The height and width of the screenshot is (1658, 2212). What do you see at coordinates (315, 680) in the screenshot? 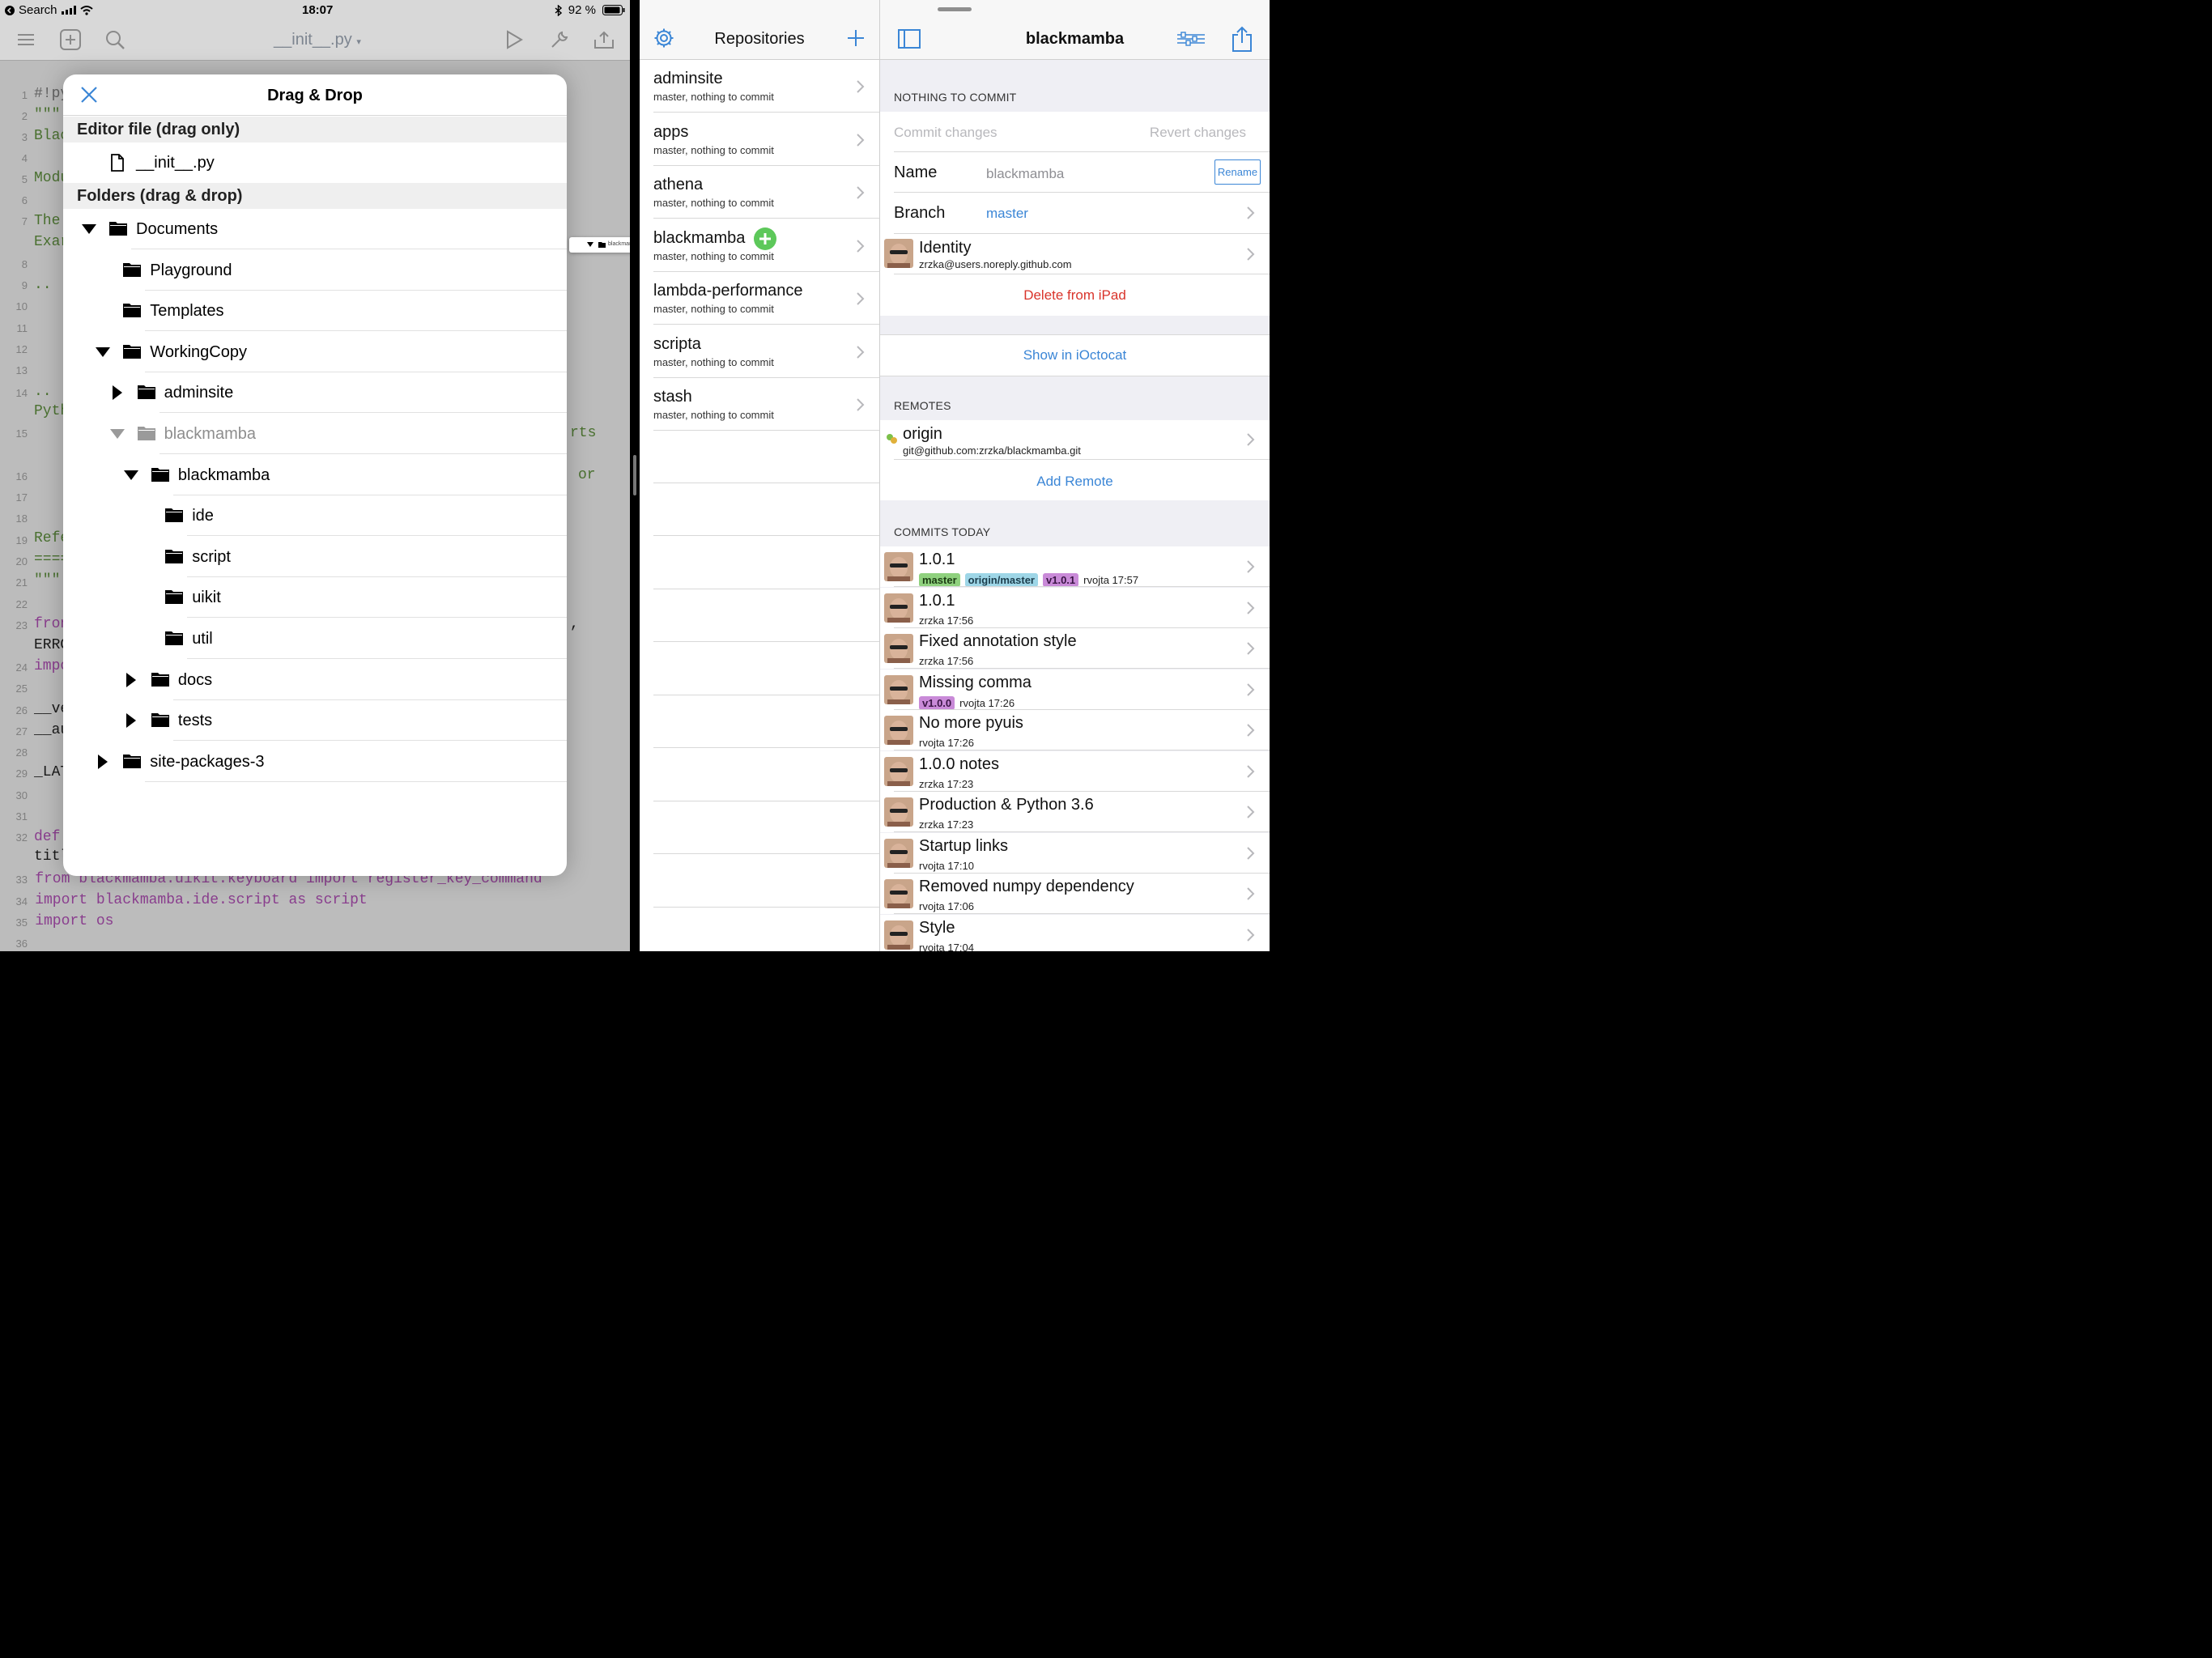
I see `folder-row: docs` at bounding box center [315, 680].